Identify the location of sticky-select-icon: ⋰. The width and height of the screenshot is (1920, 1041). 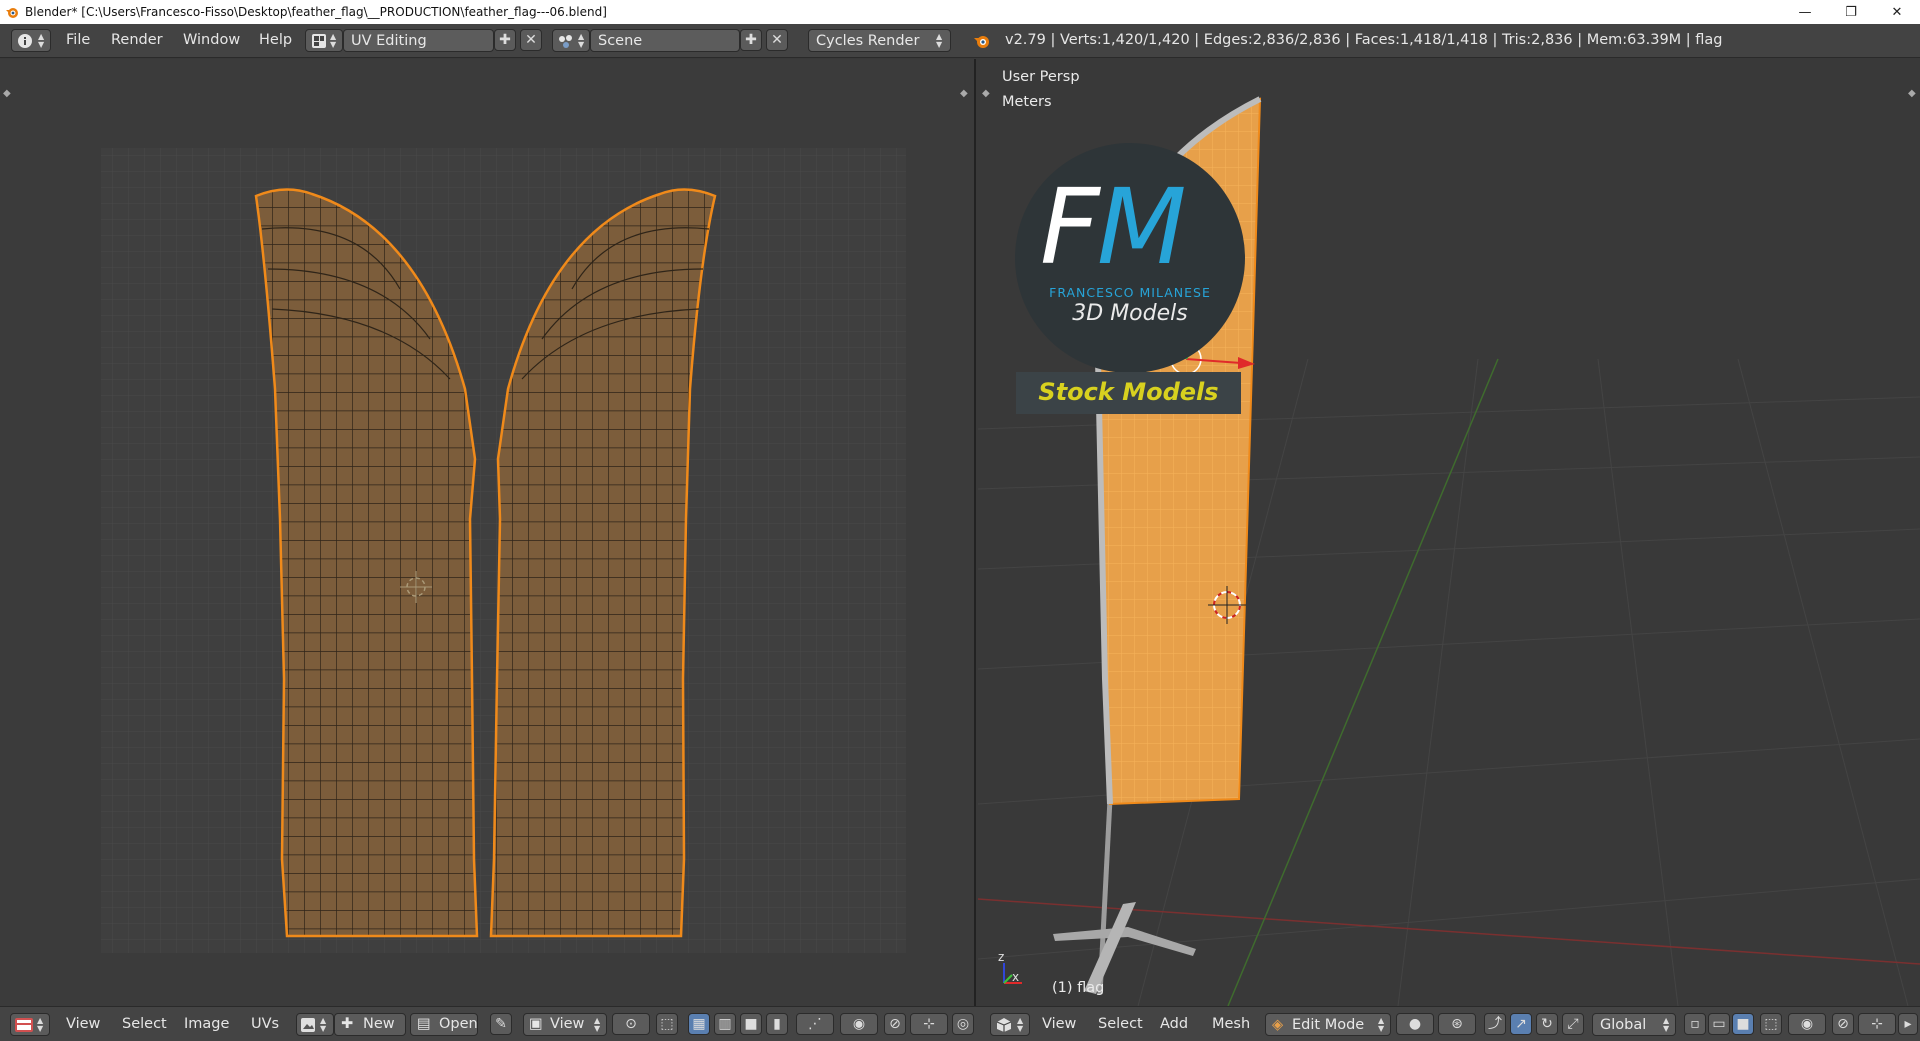
(815, 1024).